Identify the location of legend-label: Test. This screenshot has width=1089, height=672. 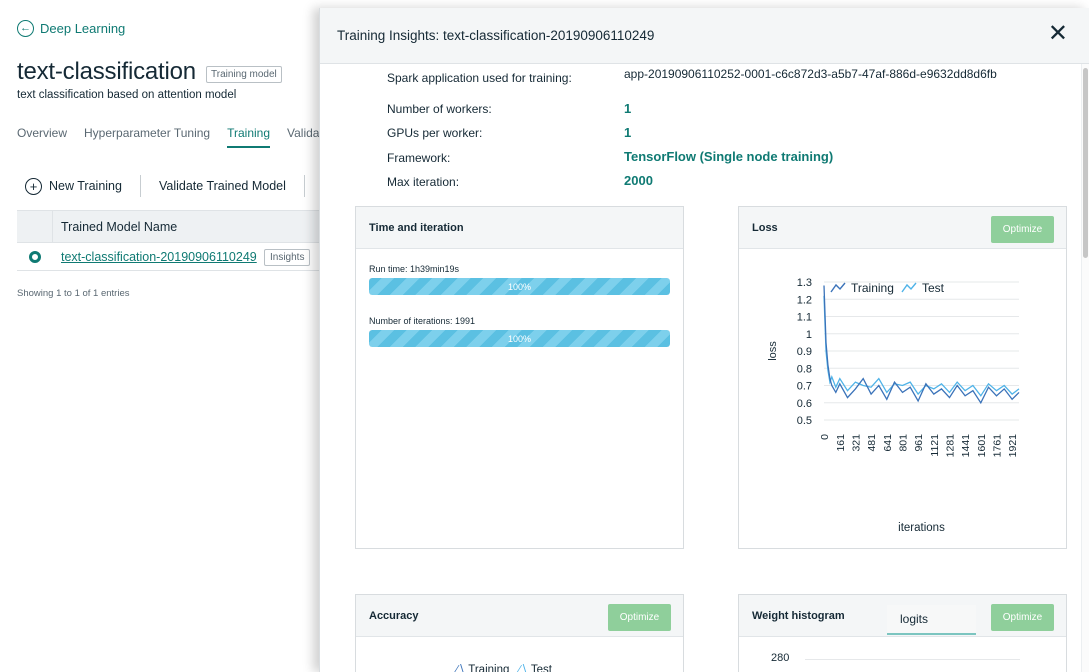
(933, 288).